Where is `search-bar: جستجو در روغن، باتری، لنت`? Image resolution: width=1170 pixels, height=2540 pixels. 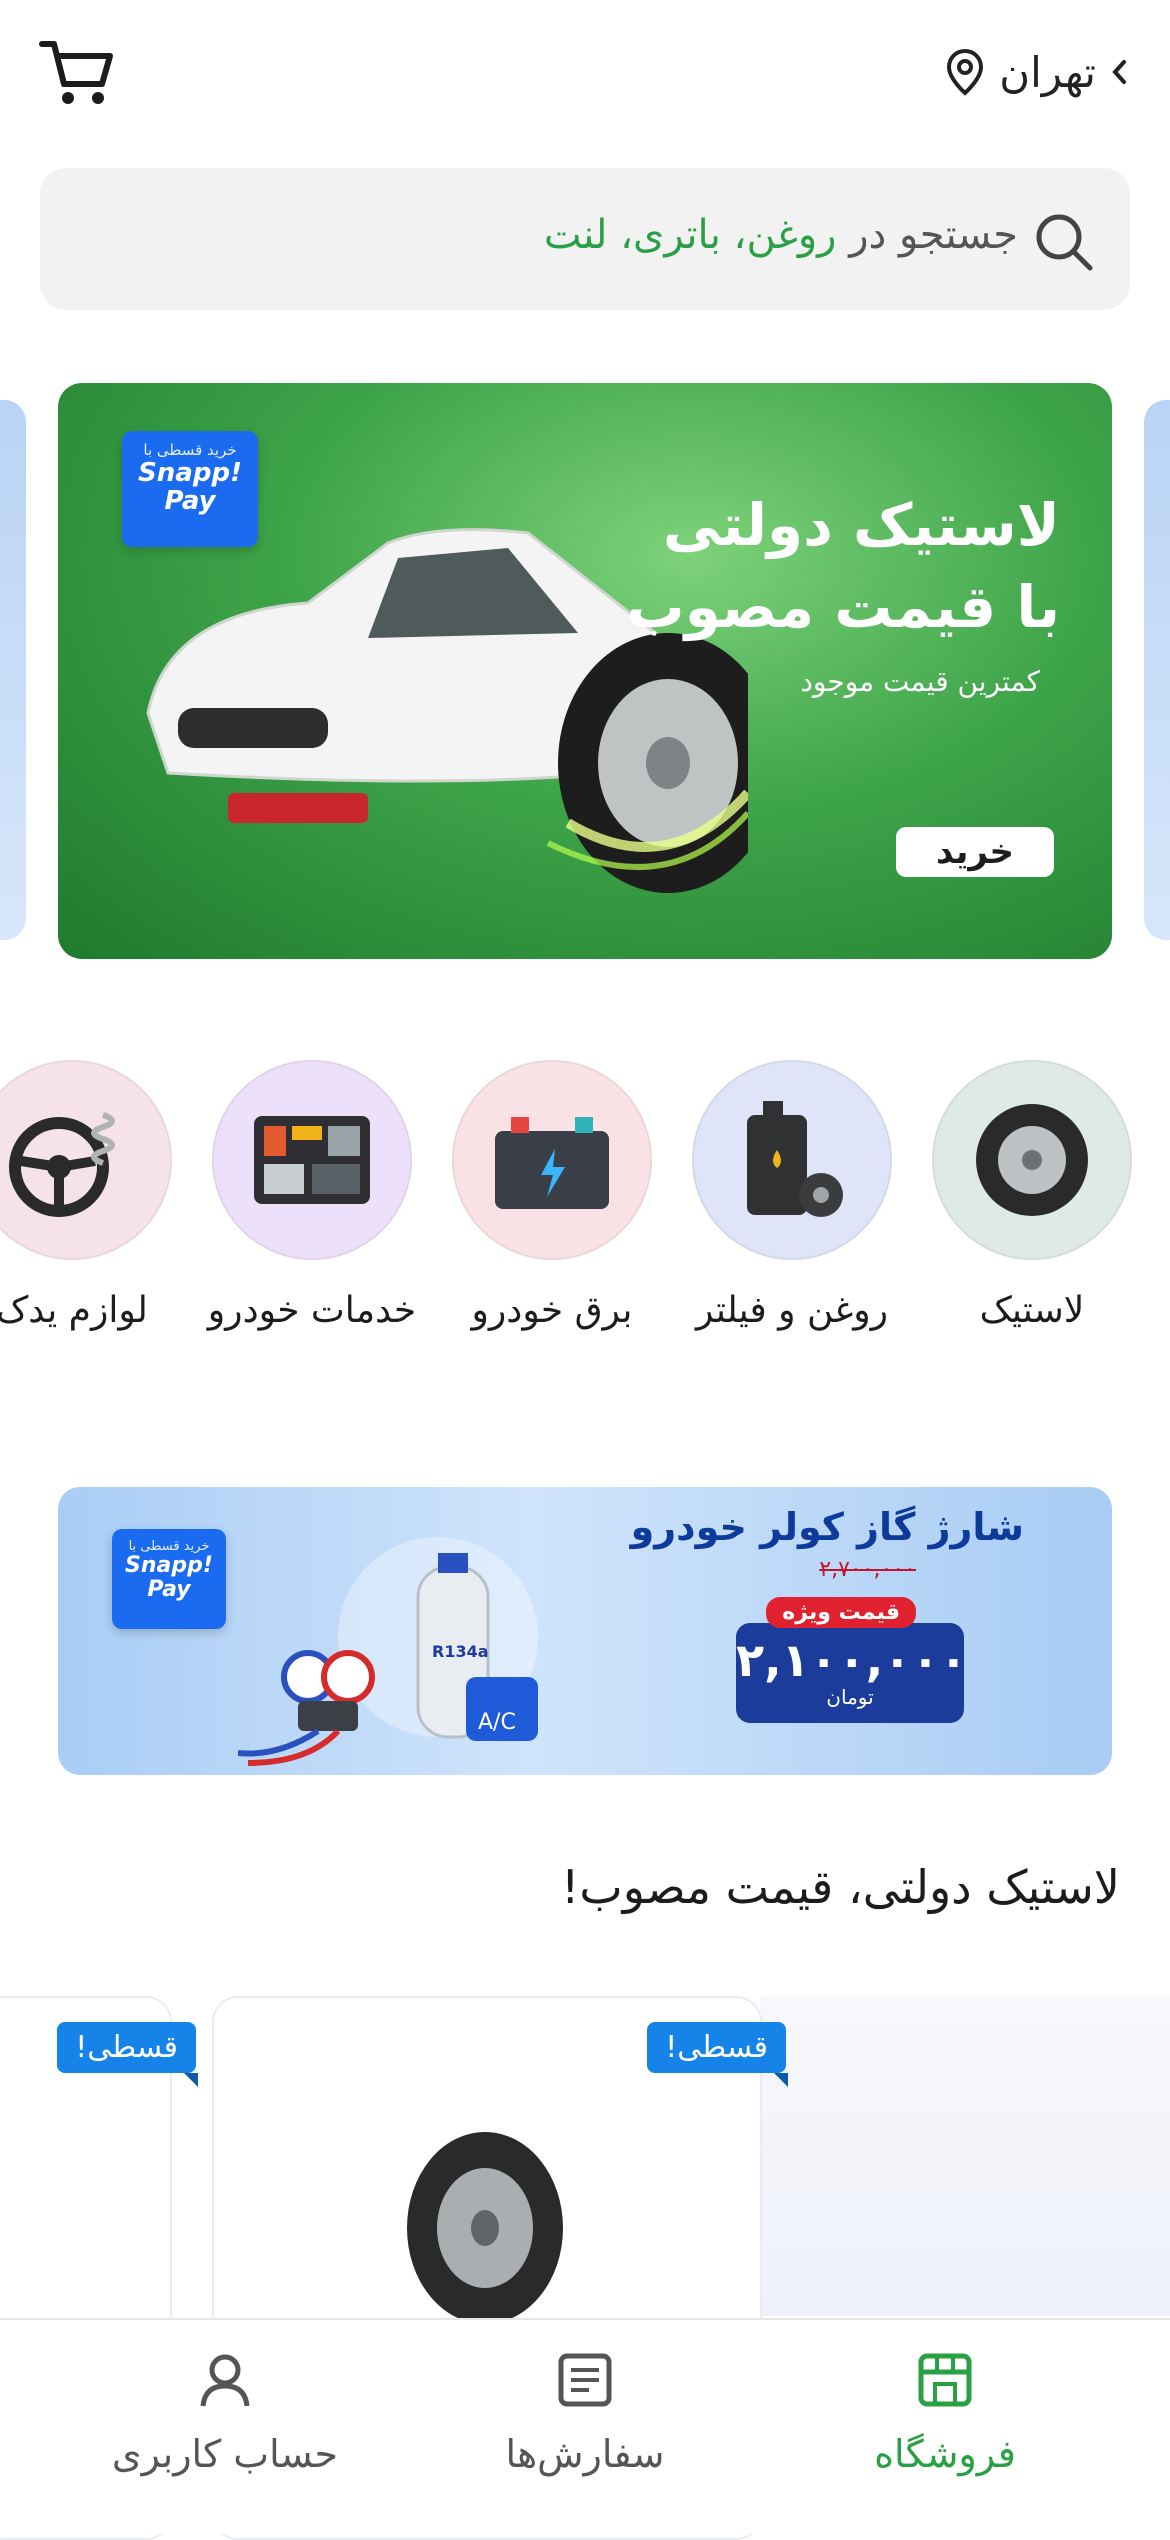
search-bar: جستجو در روغن، باتری، لنت is located at coordinates (585, 239).